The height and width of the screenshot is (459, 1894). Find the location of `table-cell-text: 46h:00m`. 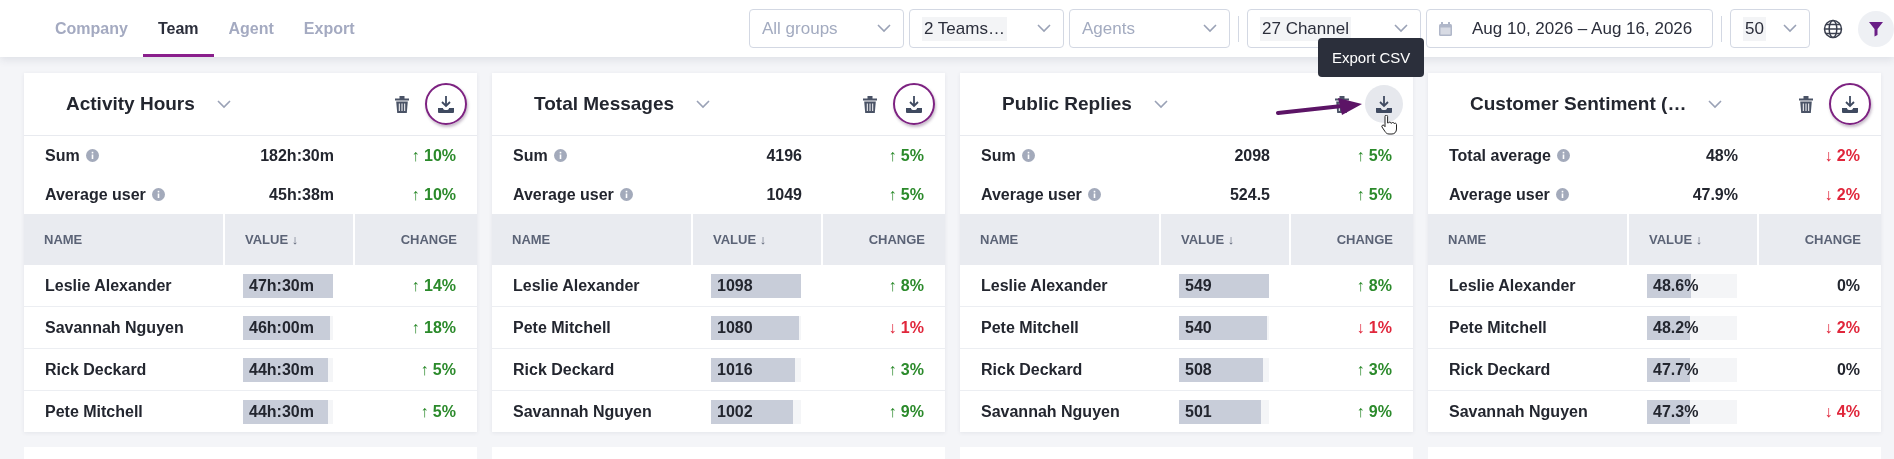

table-cell-text: 46h:00m is located at coordinates (281, 327).